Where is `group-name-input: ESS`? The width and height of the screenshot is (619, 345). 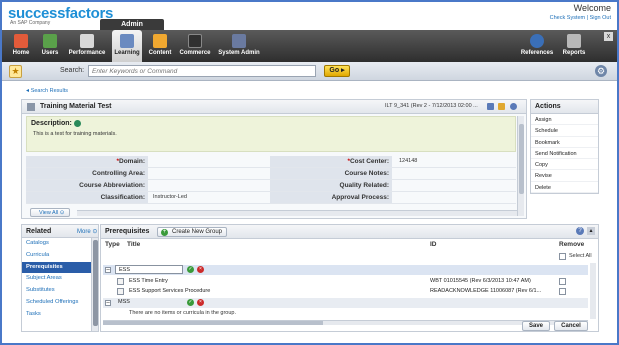 group-name-input: ESS is located at coordinates (149, 269).